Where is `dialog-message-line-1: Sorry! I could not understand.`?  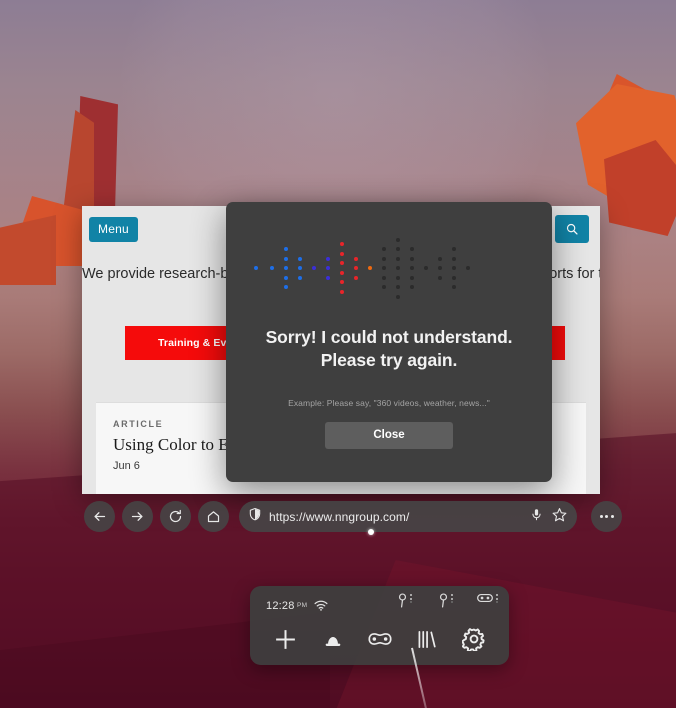
dialog-message-line-1: Sorry! I could not understand. is located at coordinates (389, 337).